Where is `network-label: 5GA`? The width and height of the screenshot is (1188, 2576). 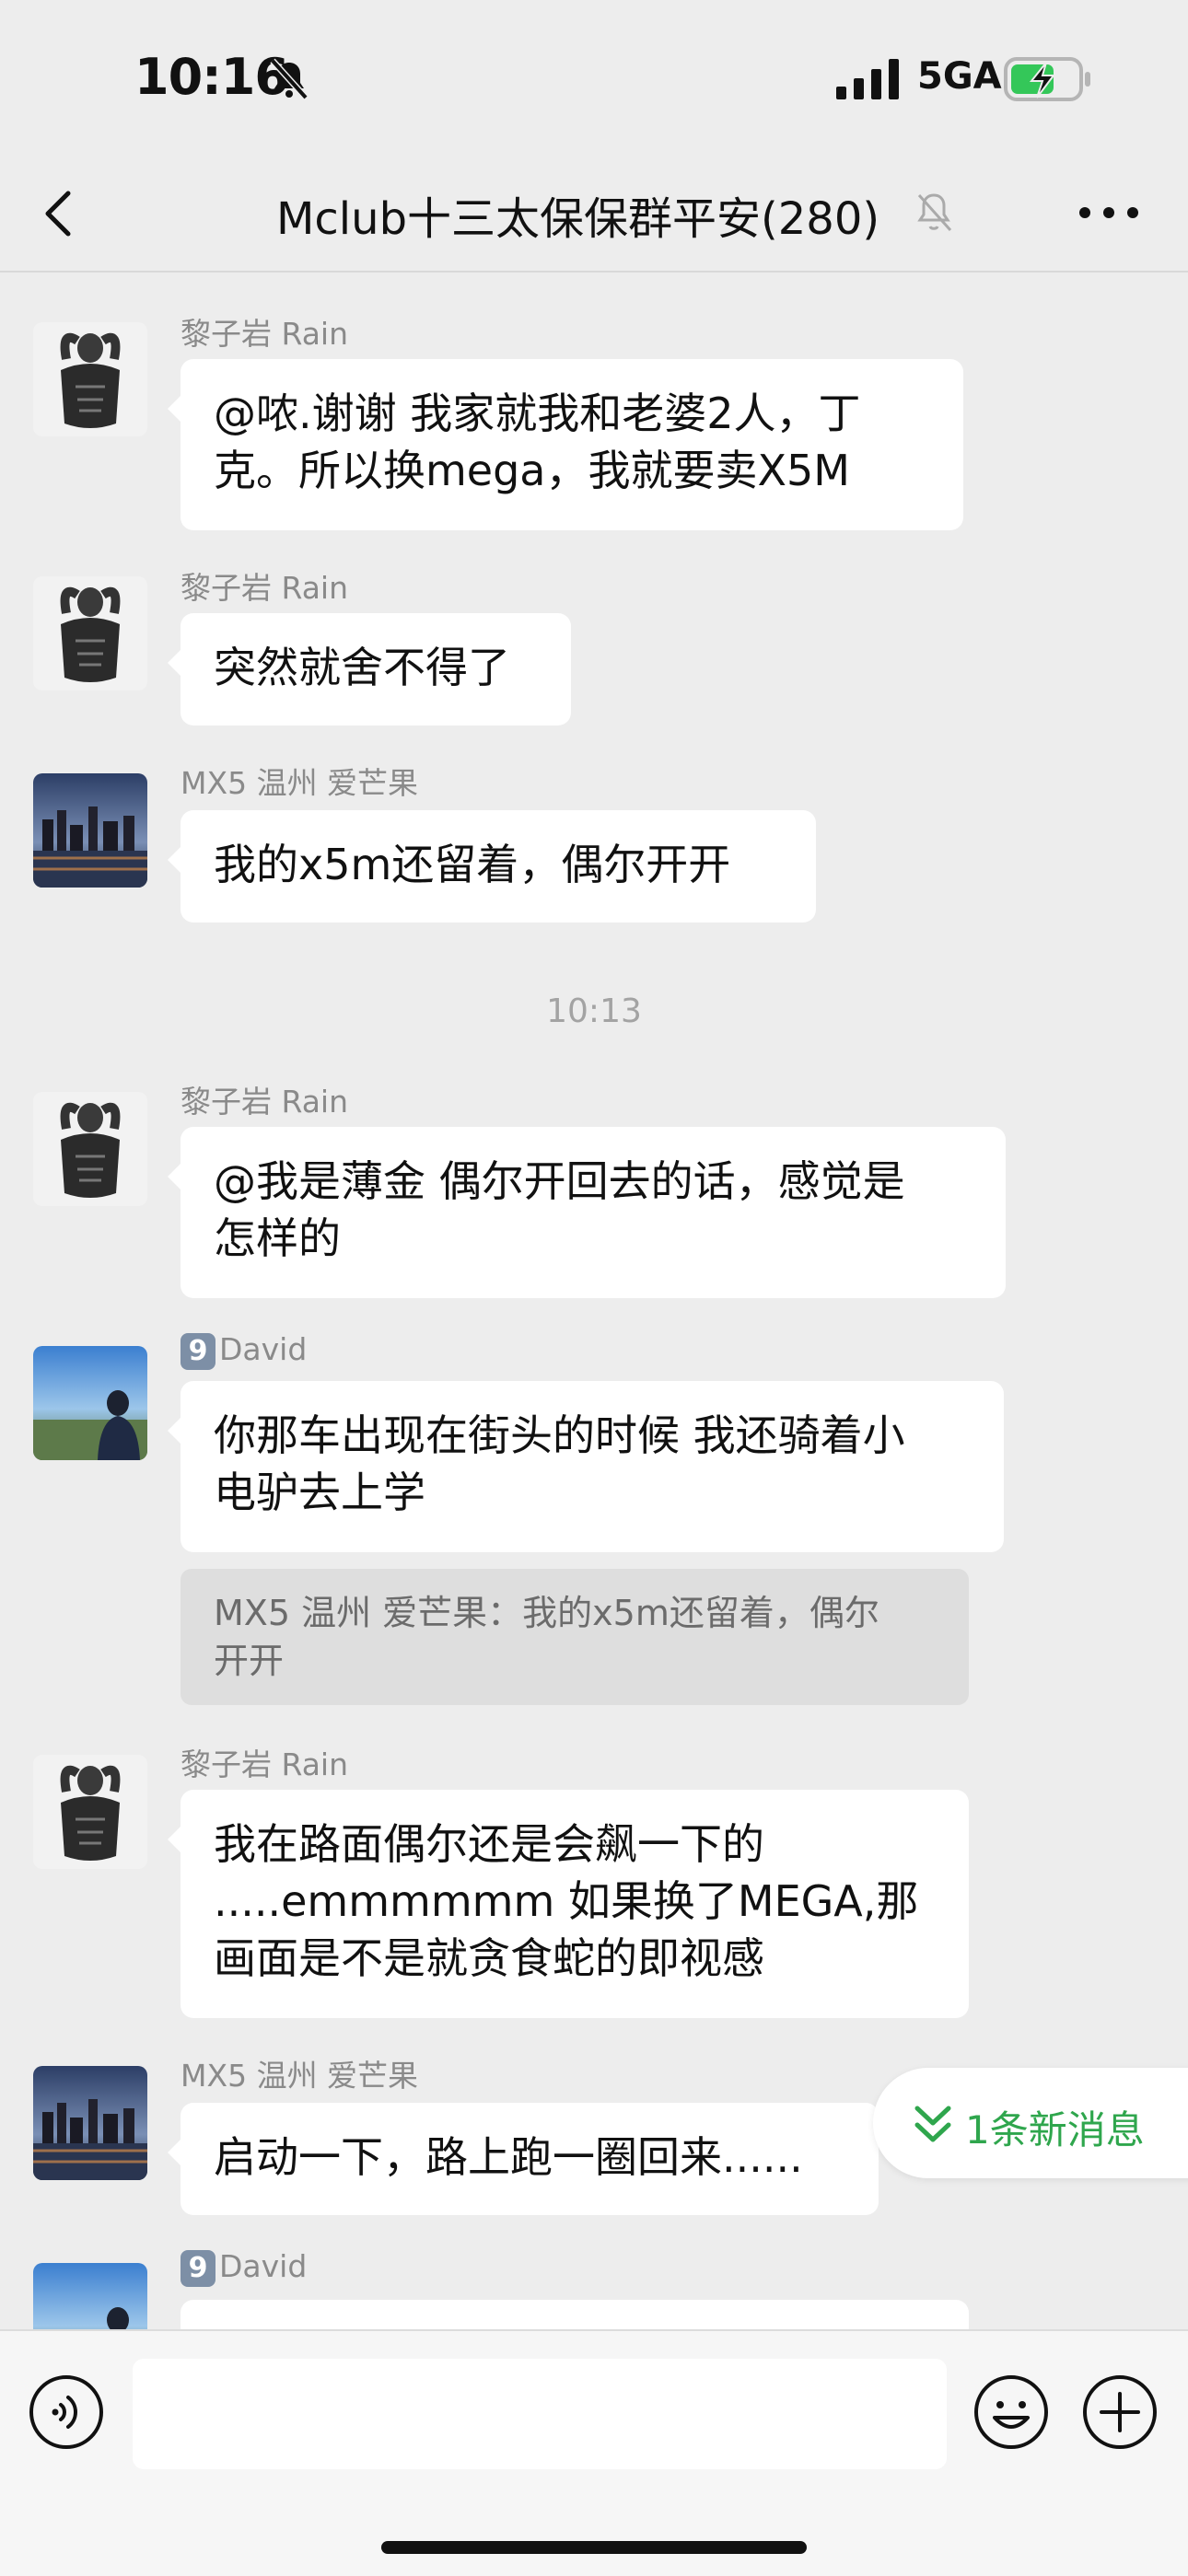 network-label: 5GA is located at coordinates (959, 76).